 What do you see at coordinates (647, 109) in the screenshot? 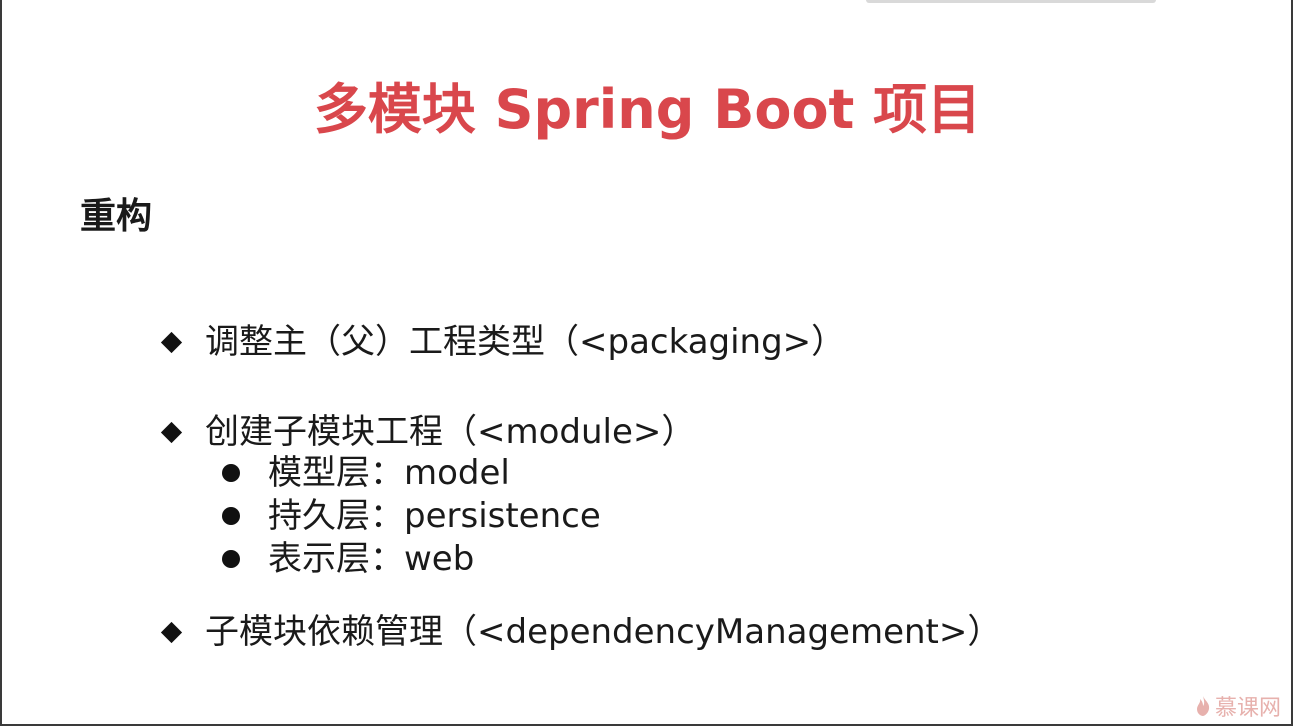
I see `slide-title: 多模块 Spring Boot 项目` at bounding box center [647, 109].